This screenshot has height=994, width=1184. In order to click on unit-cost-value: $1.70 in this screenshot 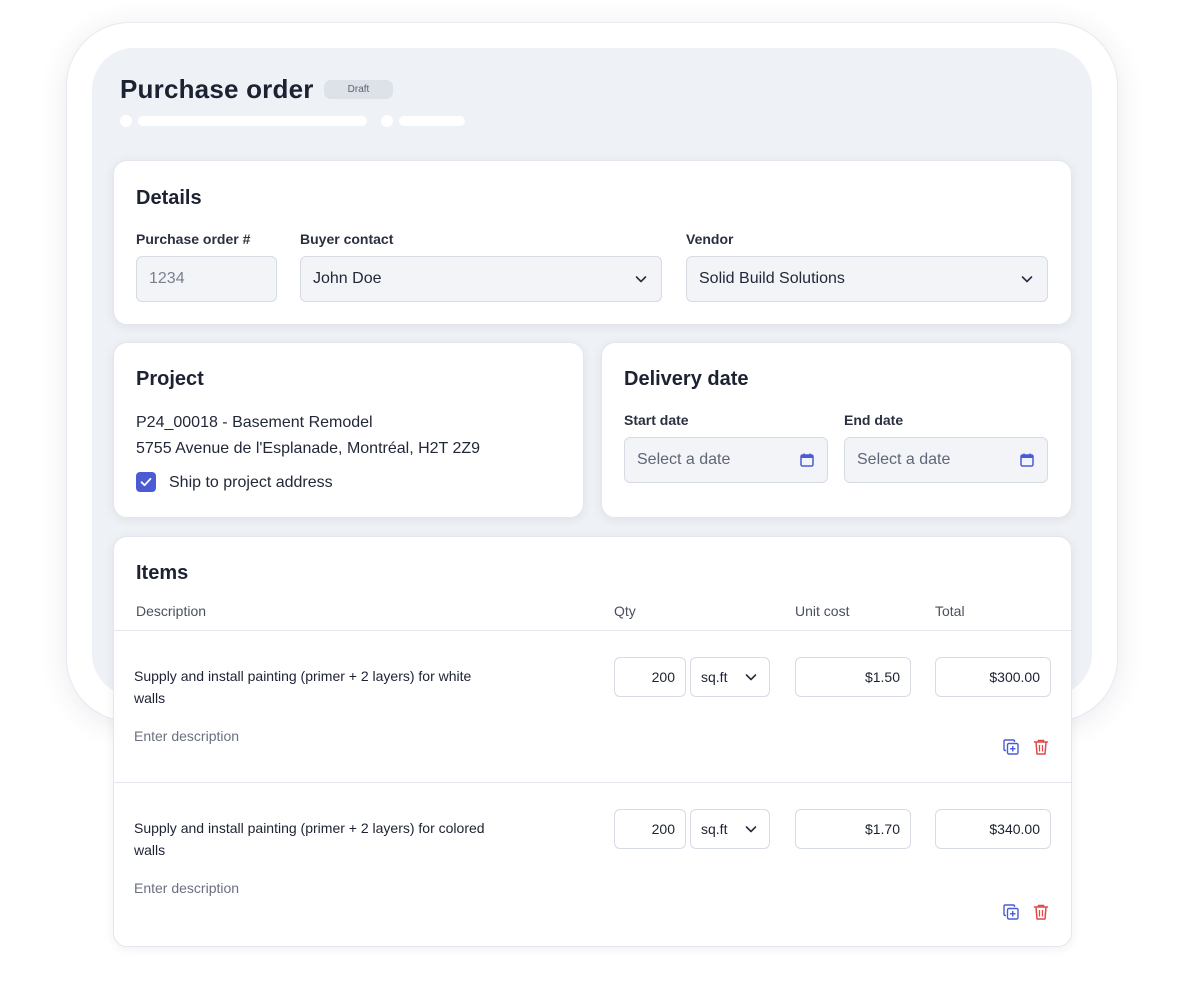, I will do `click(882, 829)`.